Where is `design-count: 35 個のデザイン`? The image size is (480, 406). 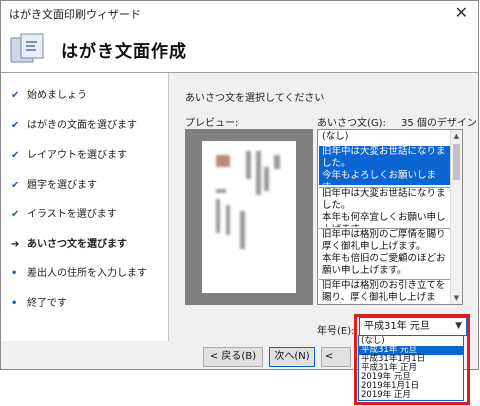 design-count: 35 個のデザイン is located at coordinates (439, 123).